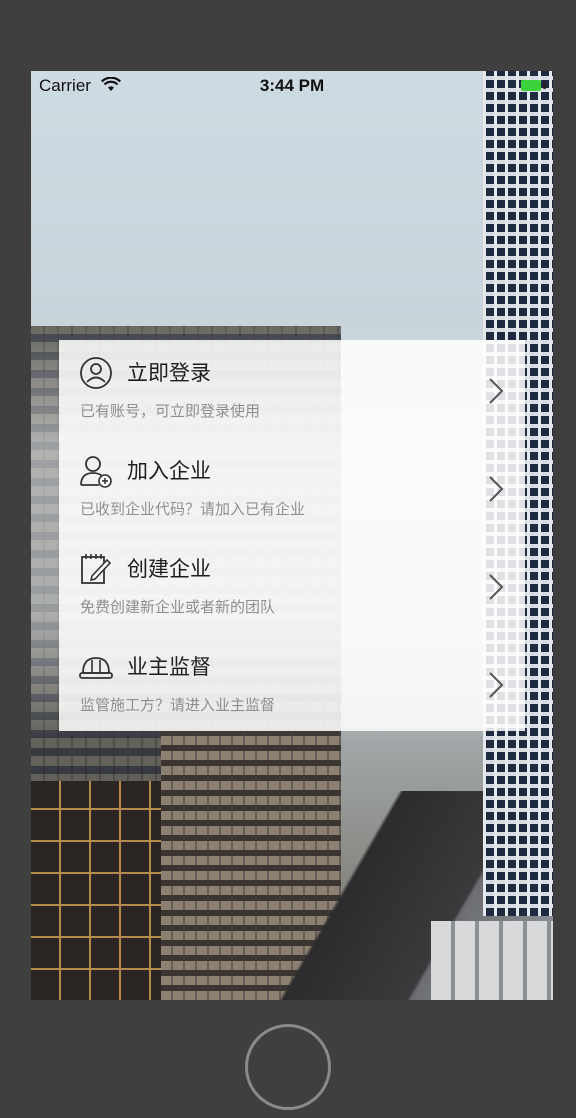 The width and height of the screenshot is (576, 1118). What do you see at coordinates (193, 509) in the screenshot?
I see `menu-item-subtitle: 已收到企业代码？请加入已有企业` at bounding box center [193, 509].